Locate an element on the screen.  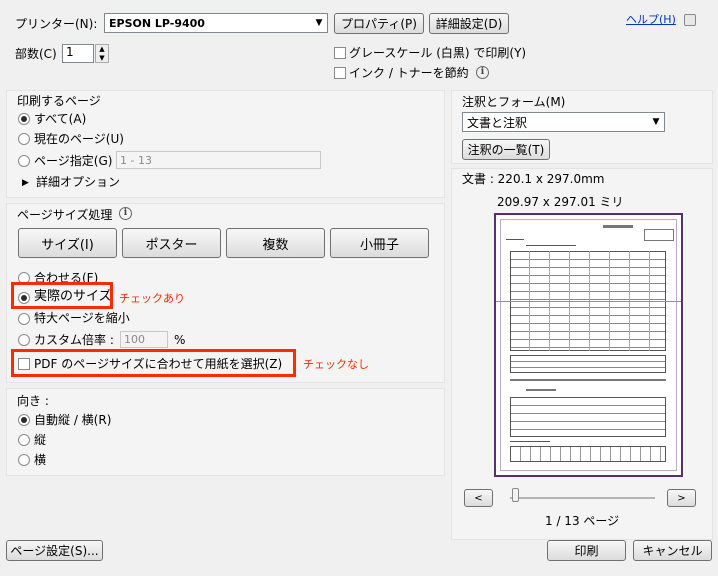
tab-size: サイズ(I) is located at coordinates (67, 243).